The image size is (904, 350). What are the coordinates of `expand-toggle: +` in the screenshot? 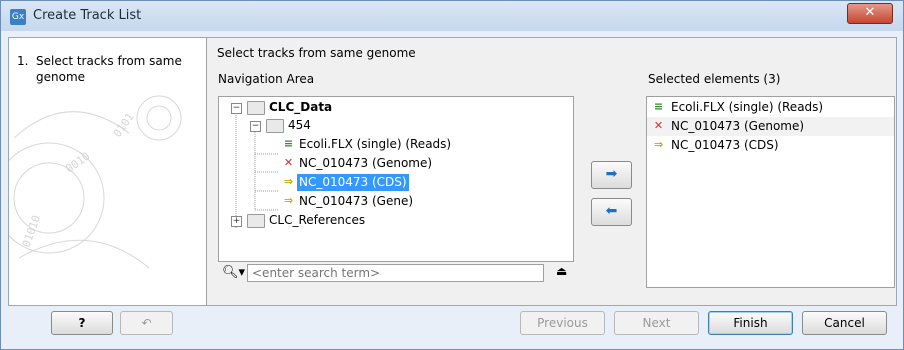 It's located at (236, 221).